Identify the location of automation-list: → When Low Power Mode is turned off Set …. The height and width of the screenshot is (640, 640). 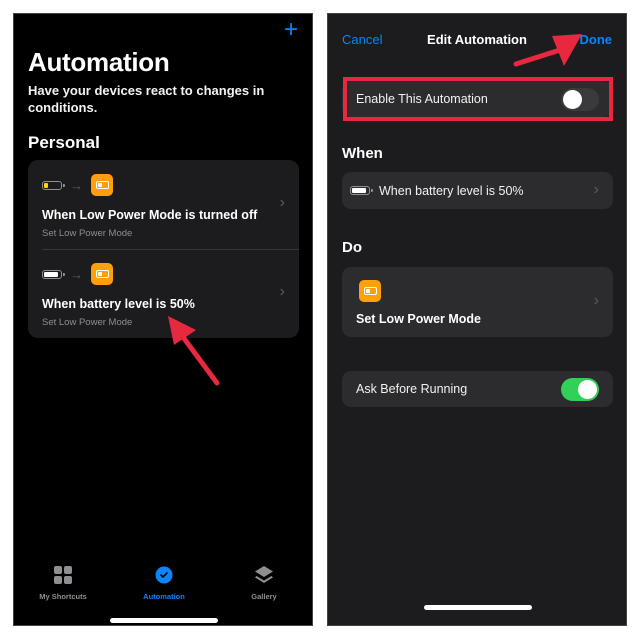
(163, 249).